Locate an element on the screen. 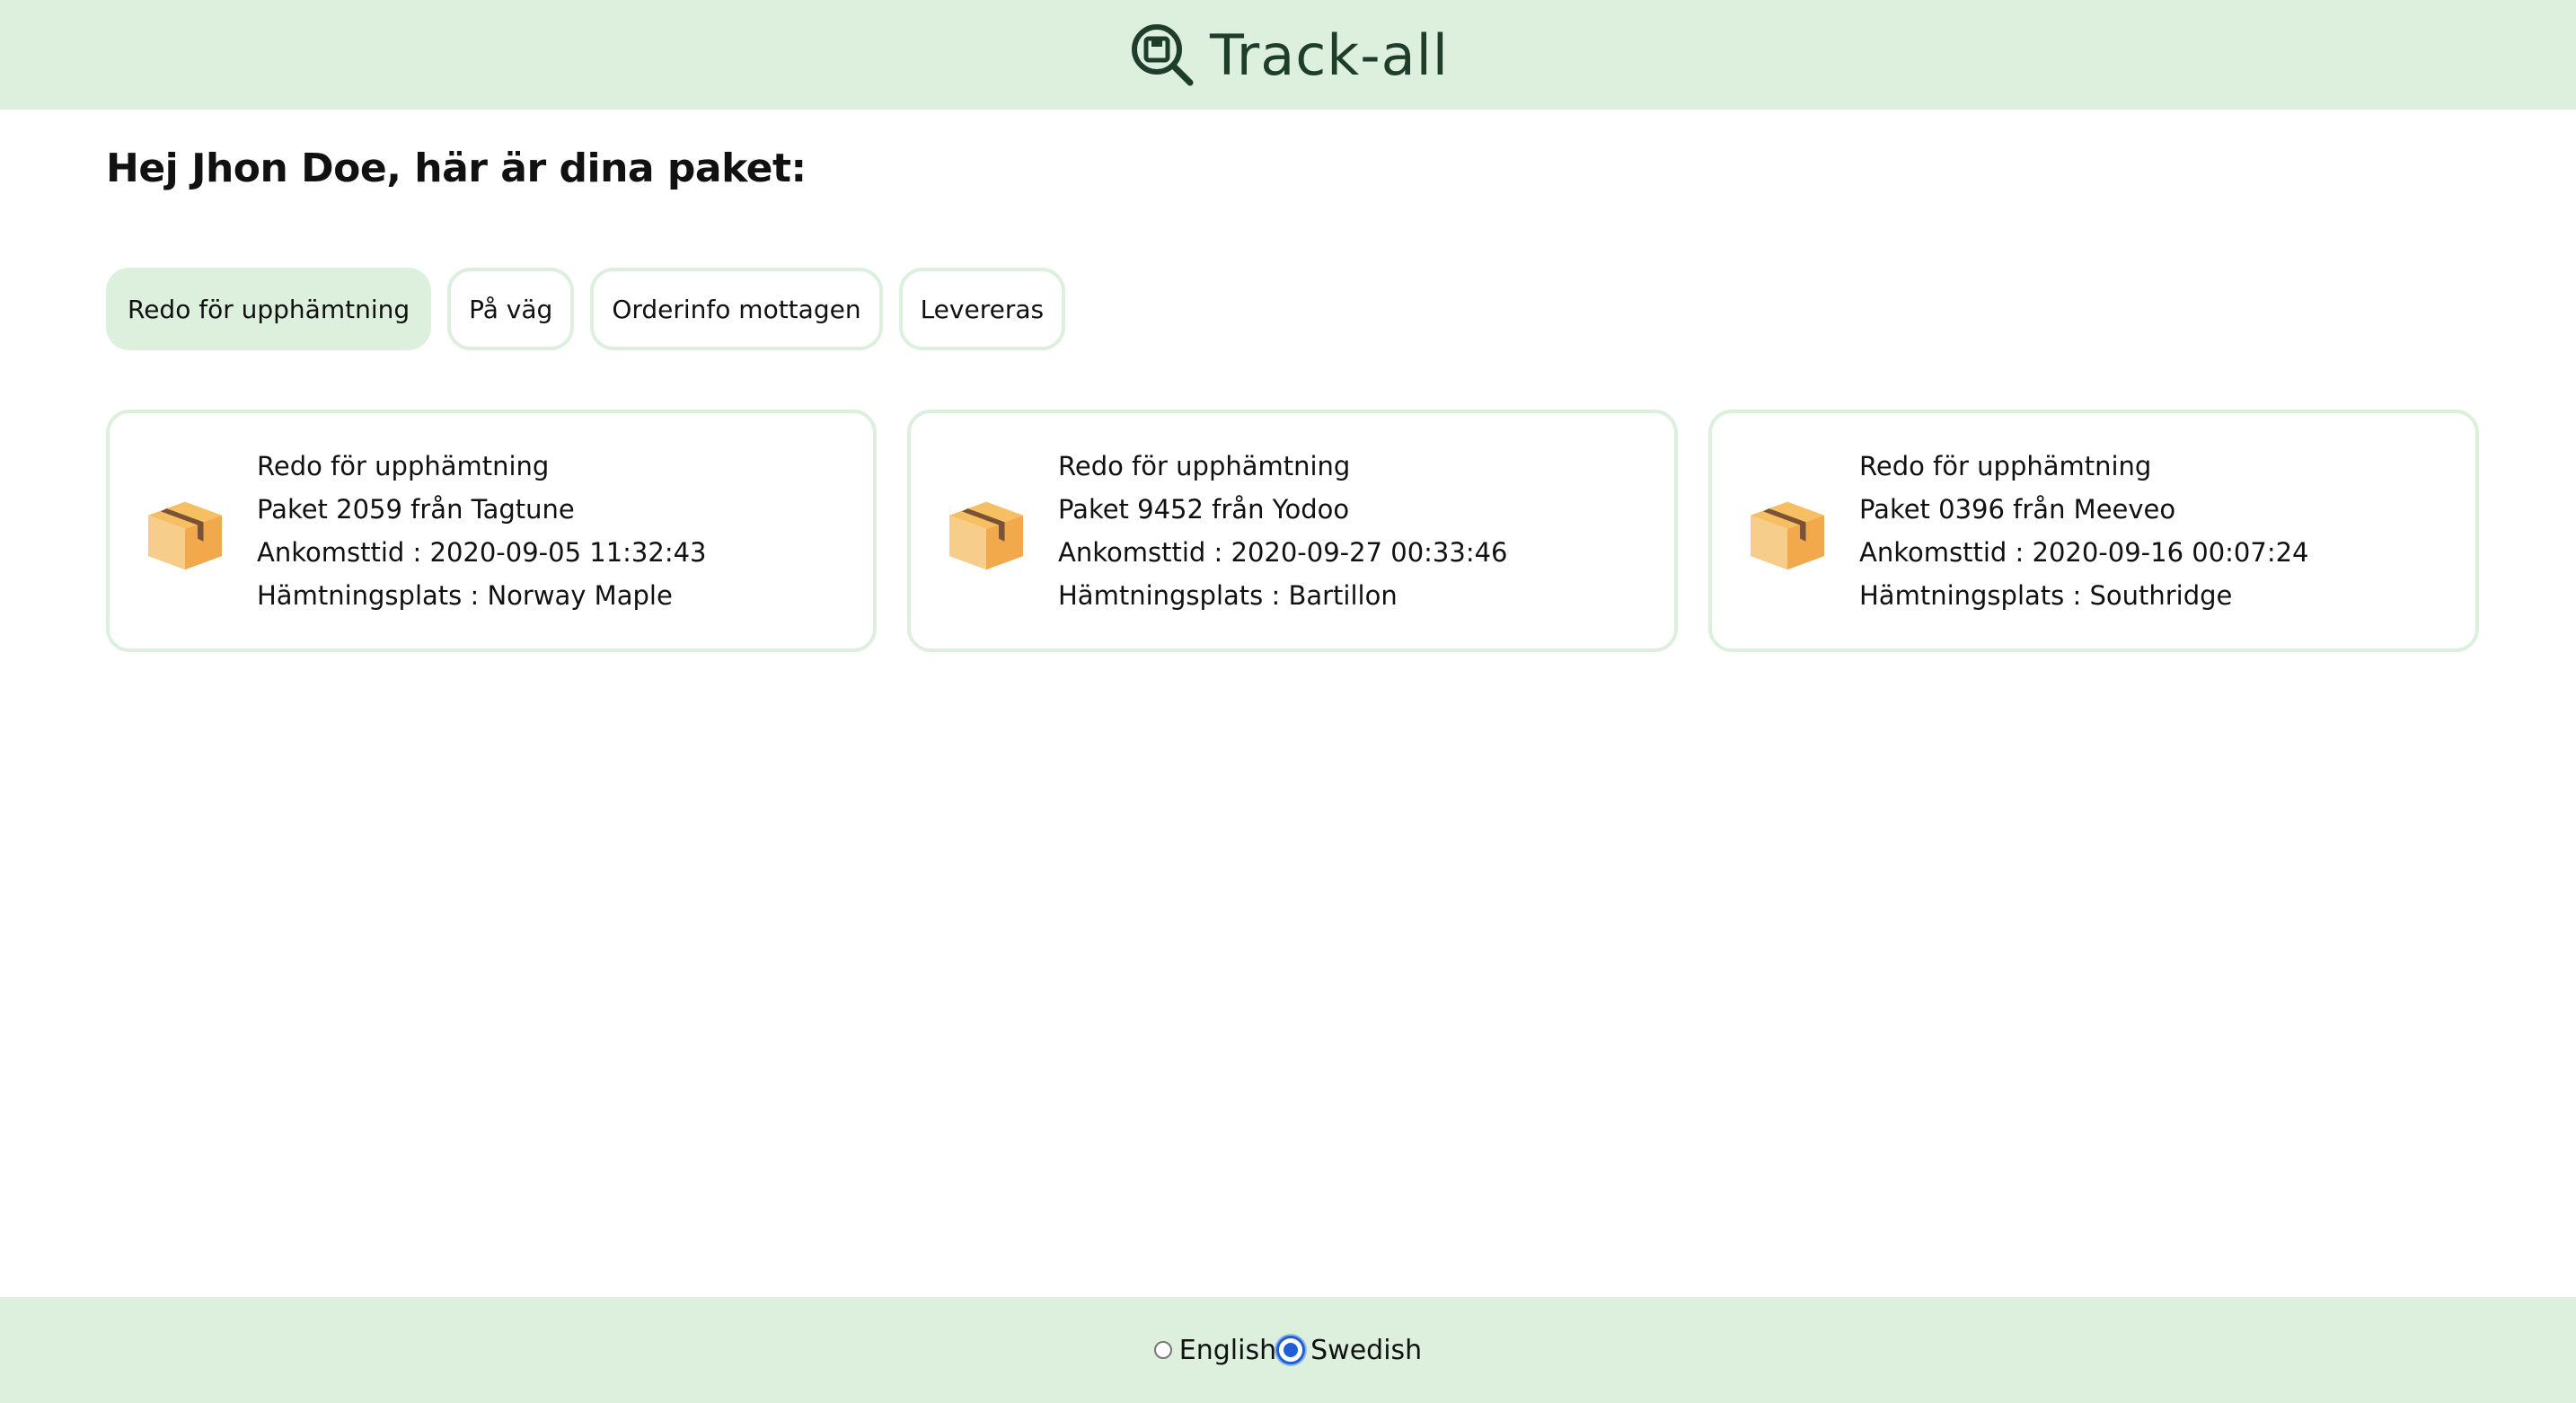 This screenshot has width=2576, height=1403. language-option-swedish: Swedish is located at coordinates (1349, 1350).